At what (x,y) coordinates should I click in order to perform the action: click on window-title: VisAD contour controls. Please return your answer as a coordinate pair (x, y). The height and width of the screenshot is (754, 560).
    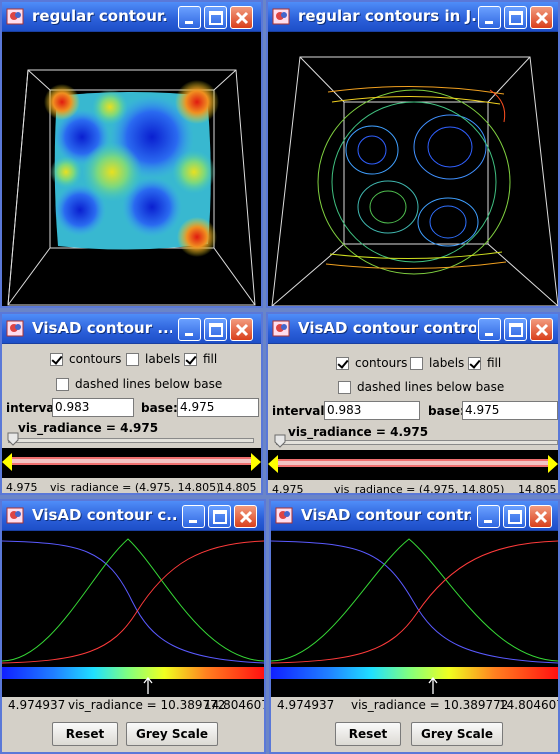
    Looking at the image, I should click on (387, 328).